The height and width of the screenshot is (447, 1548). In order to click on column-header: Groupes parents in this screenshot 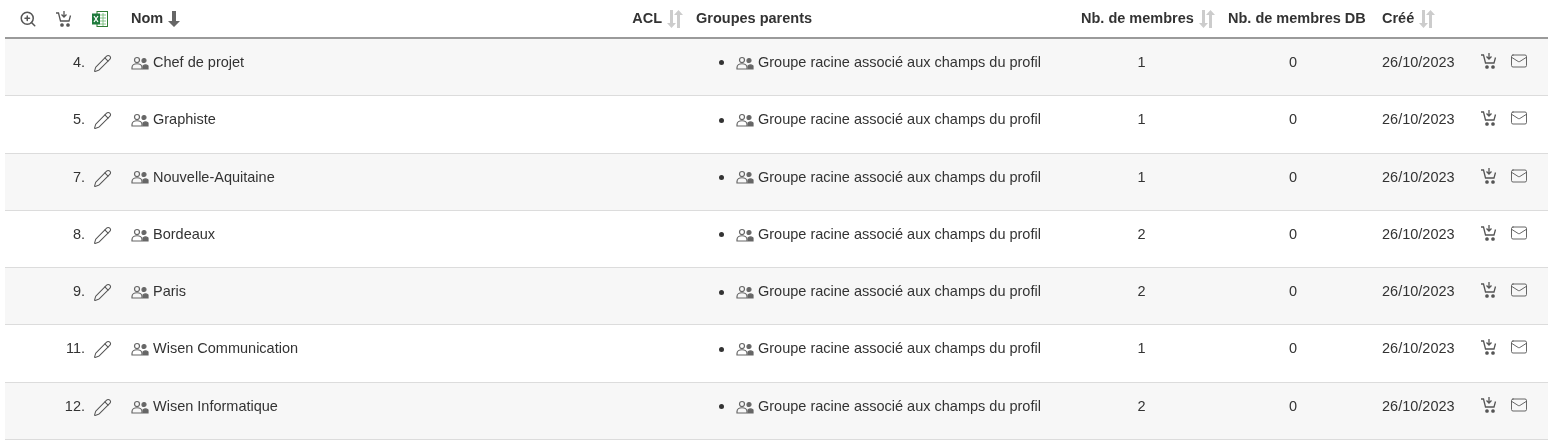, I will do `click(754, 18)`.